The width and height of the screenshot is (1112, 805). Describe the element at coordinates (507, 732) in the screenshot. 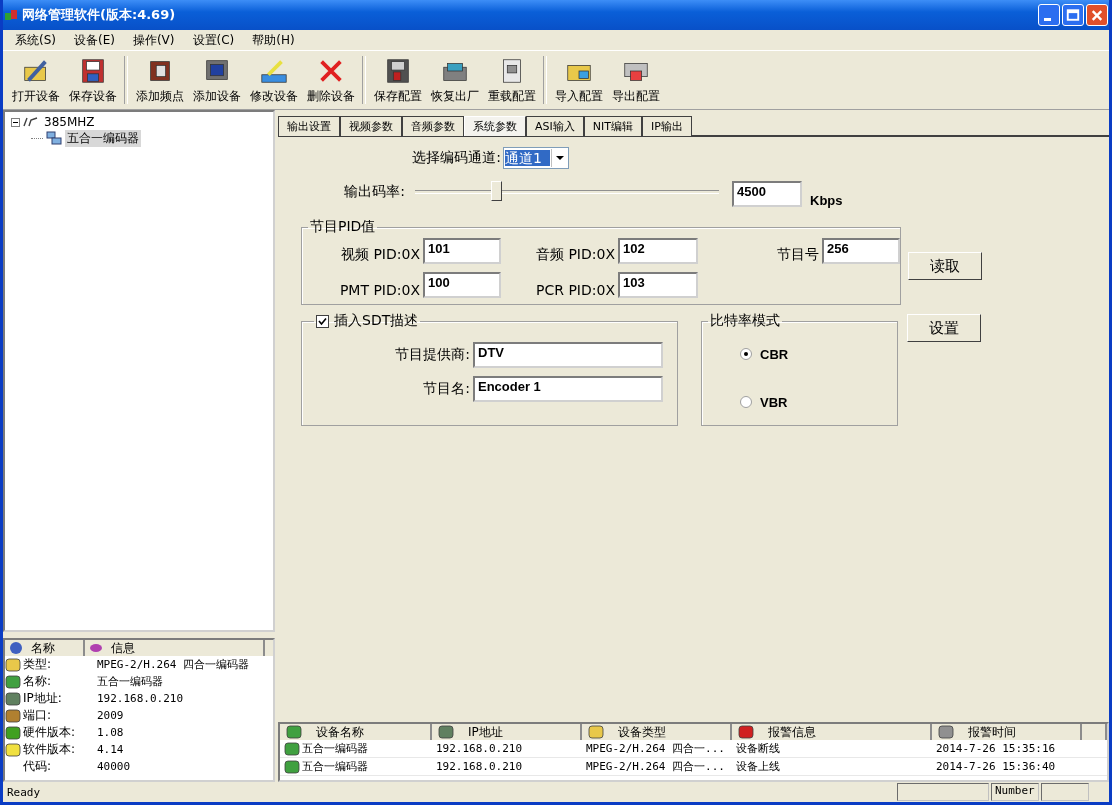

I see `column-header: IP地址` at that location.